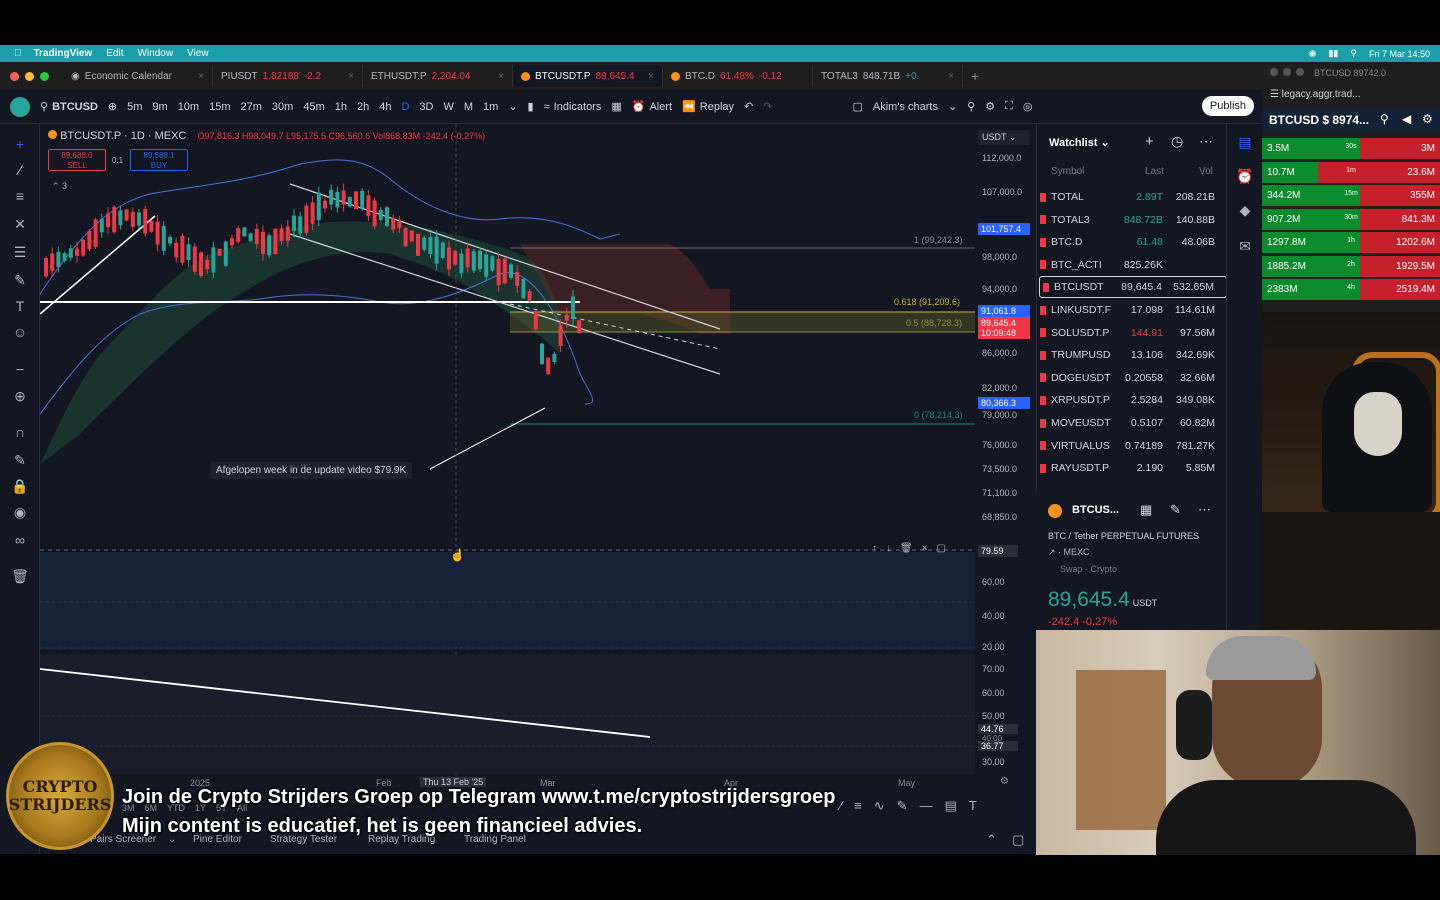 This screenshot has width=1440, height=900. I want to click on edit-icon: ✎, so click(1175, 510).